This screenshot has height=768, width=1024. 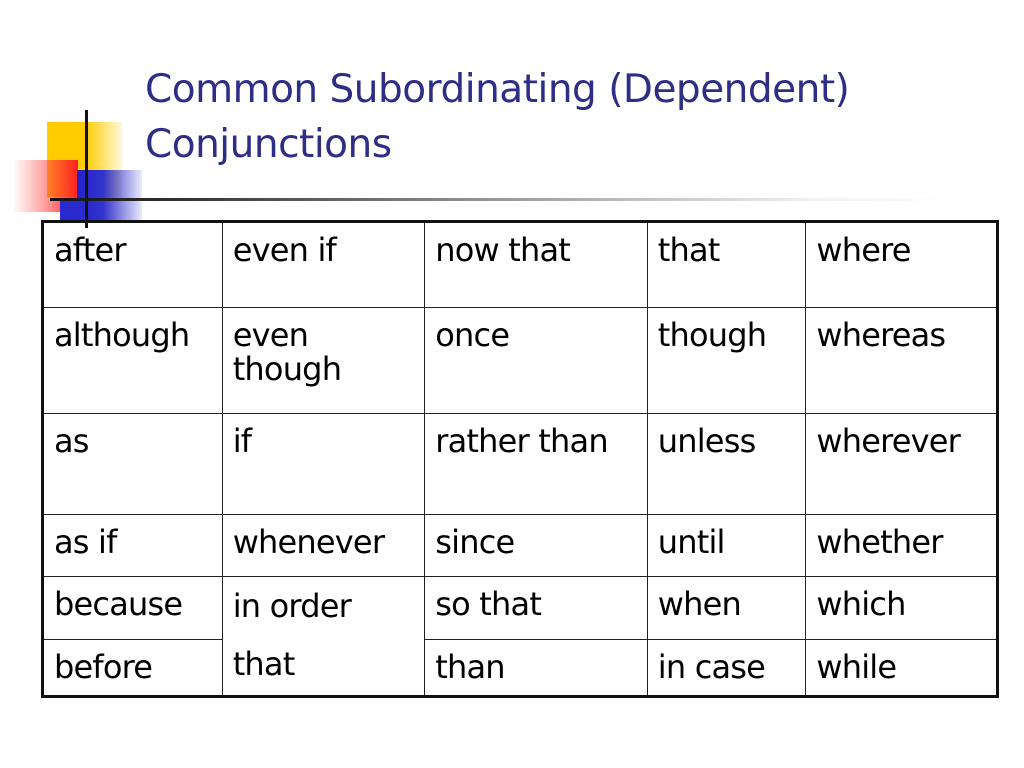 What do you see at coordinates (726, 608) in the screenshot?
I see `table-cell: when` at bounding box center [726, 608].